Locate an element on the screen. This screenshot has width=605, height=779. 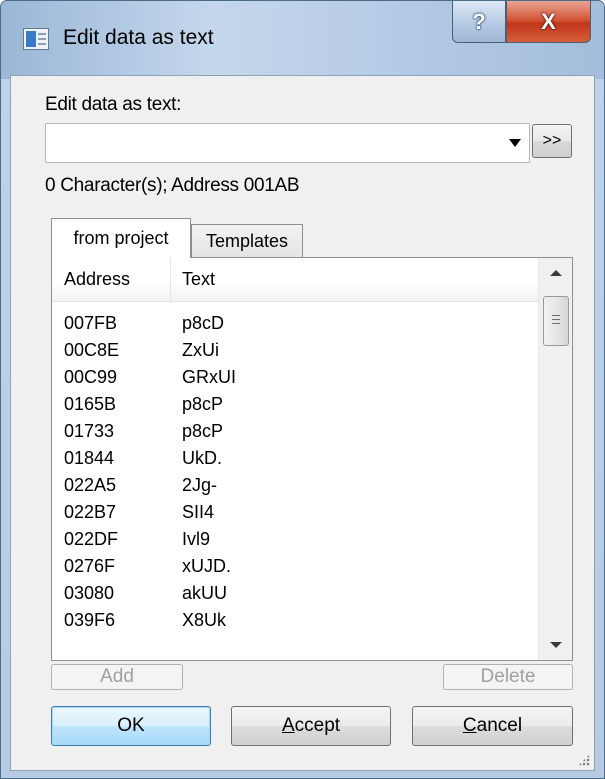
text-combobox is located at coordinates (287, 143).